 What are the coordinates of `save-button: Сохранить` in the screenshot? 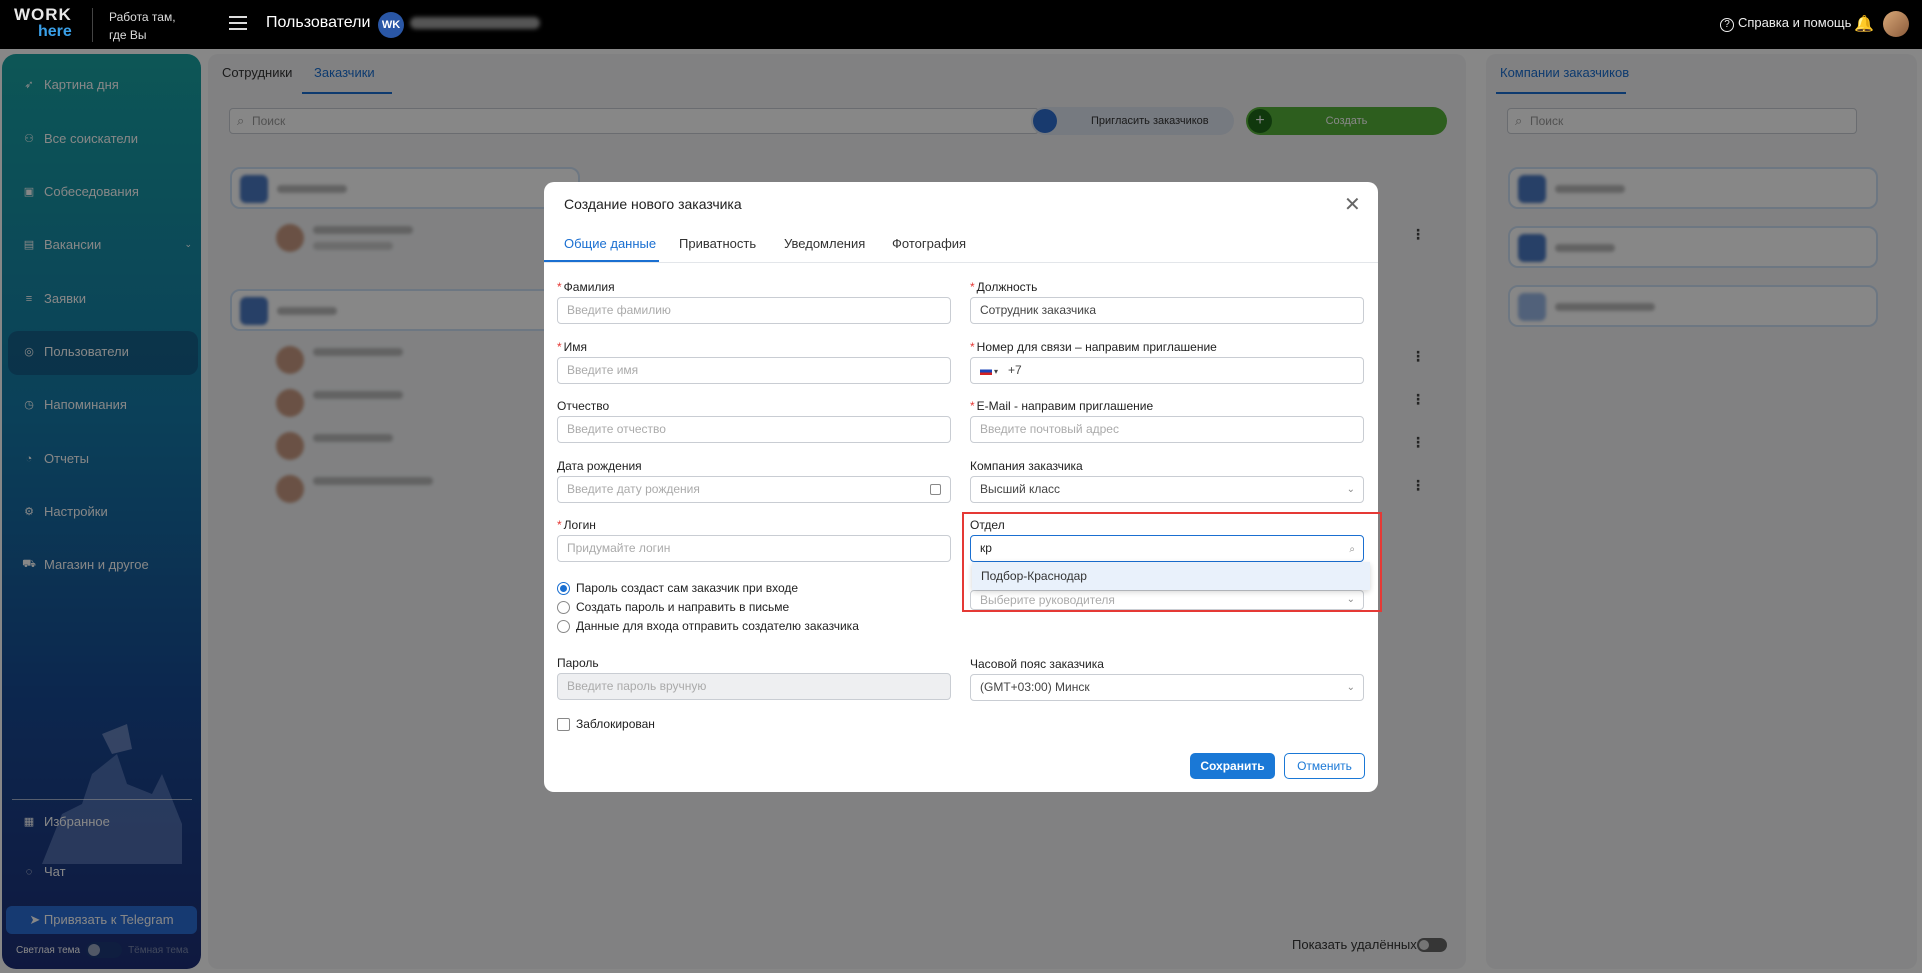 It's located at (1232, 766).